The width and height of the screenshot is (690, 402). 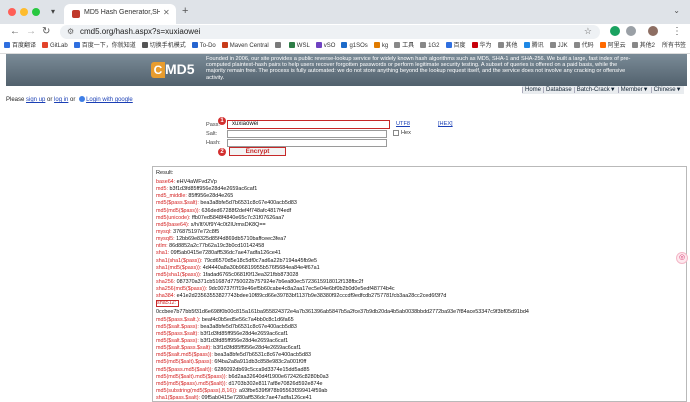 I want to click on floating-helper-icon: ◎, so click(x=682, y=258).